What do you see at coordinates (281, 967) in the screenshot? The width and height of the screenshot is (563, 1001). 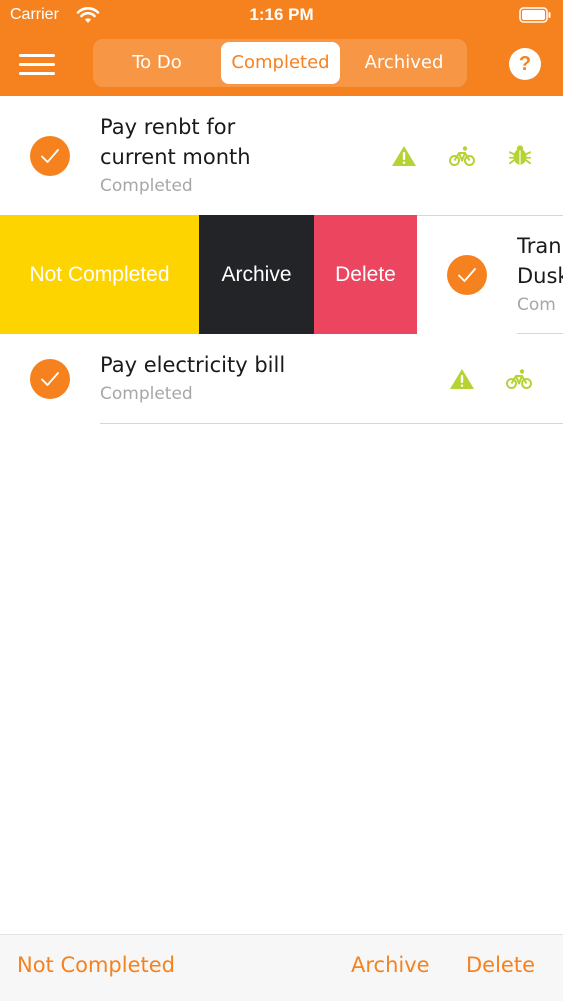 I see `bottom-toolbar: Not Completed Archive Delete` at bounding box center [281, 967].